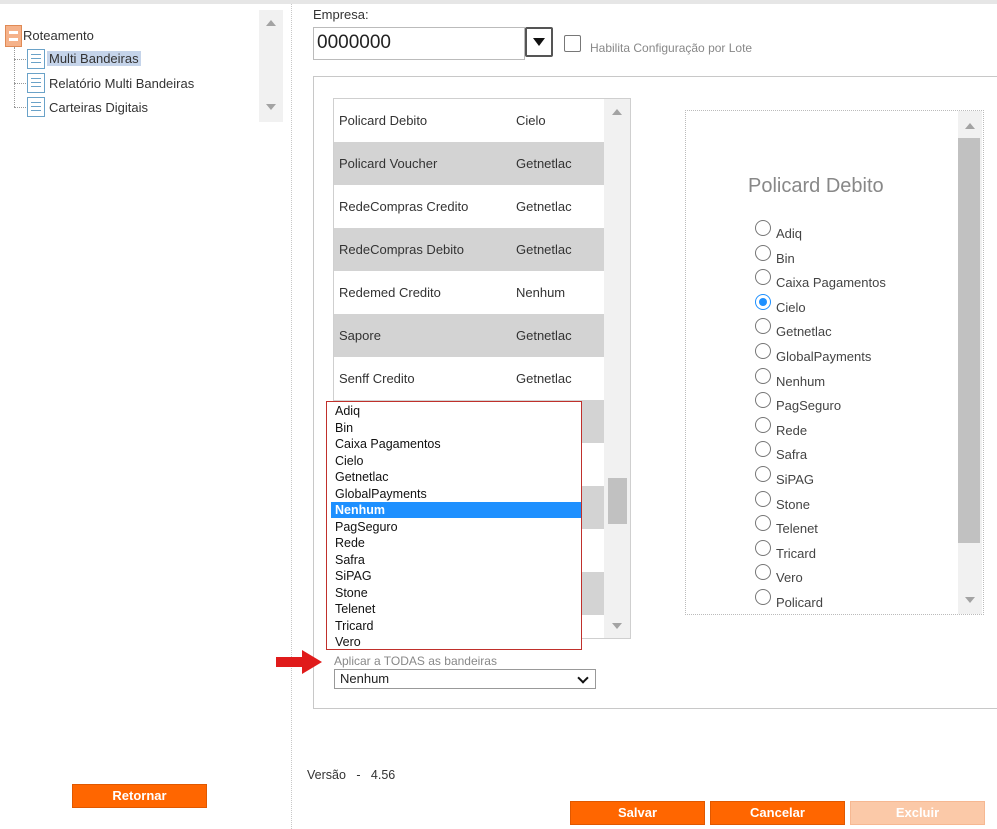 Image resolution: width=997 pixels, height=829 pixels. What do you see at coordinates (456, 560) in the screenshot?
I see `dropdown-option: Safra` at bounding box center [456, 560].